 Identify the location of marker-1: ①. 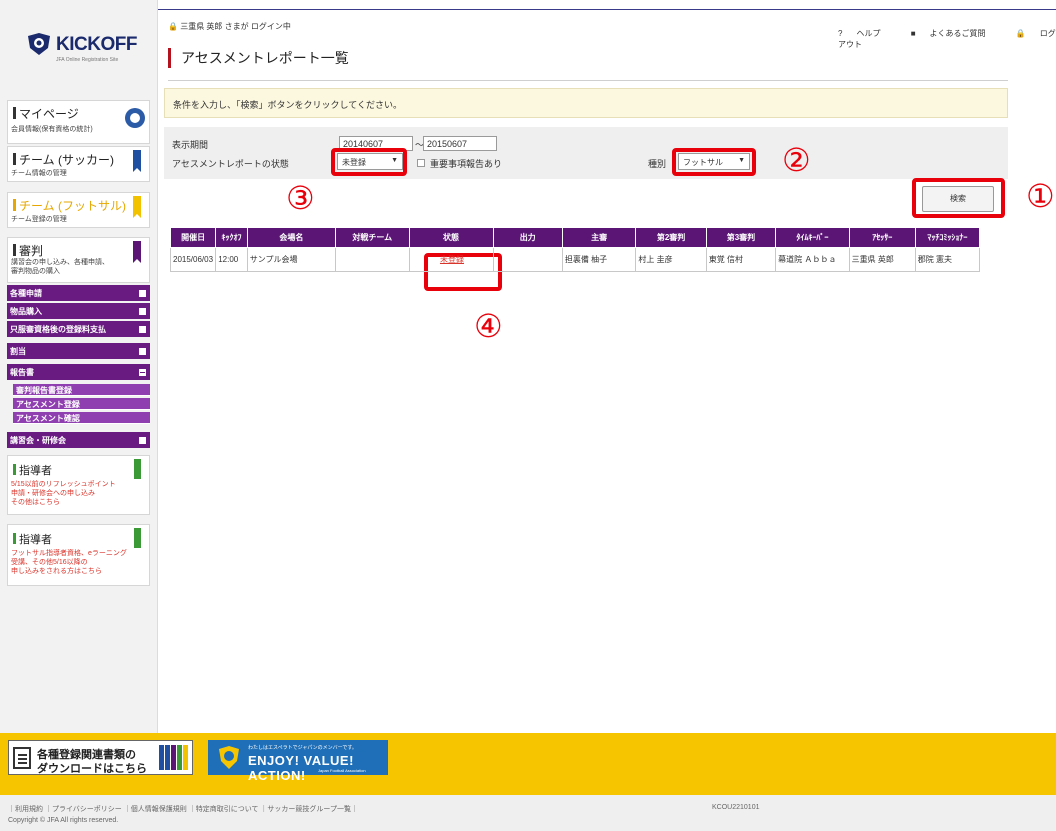
(1040, 196).